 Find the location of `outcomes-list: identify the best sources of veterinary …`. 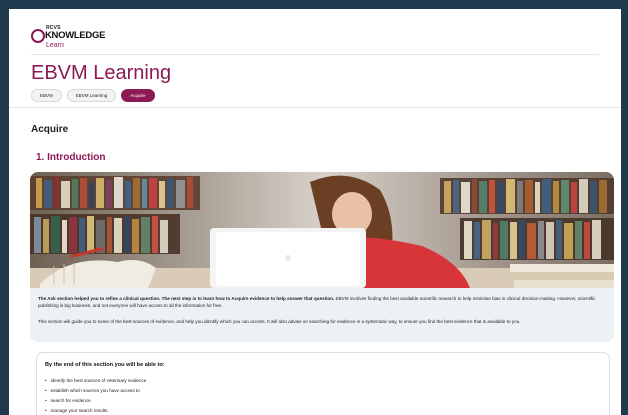

outcomes-list: identify the best sources of veterinary … is located at coordinates (96, 395).